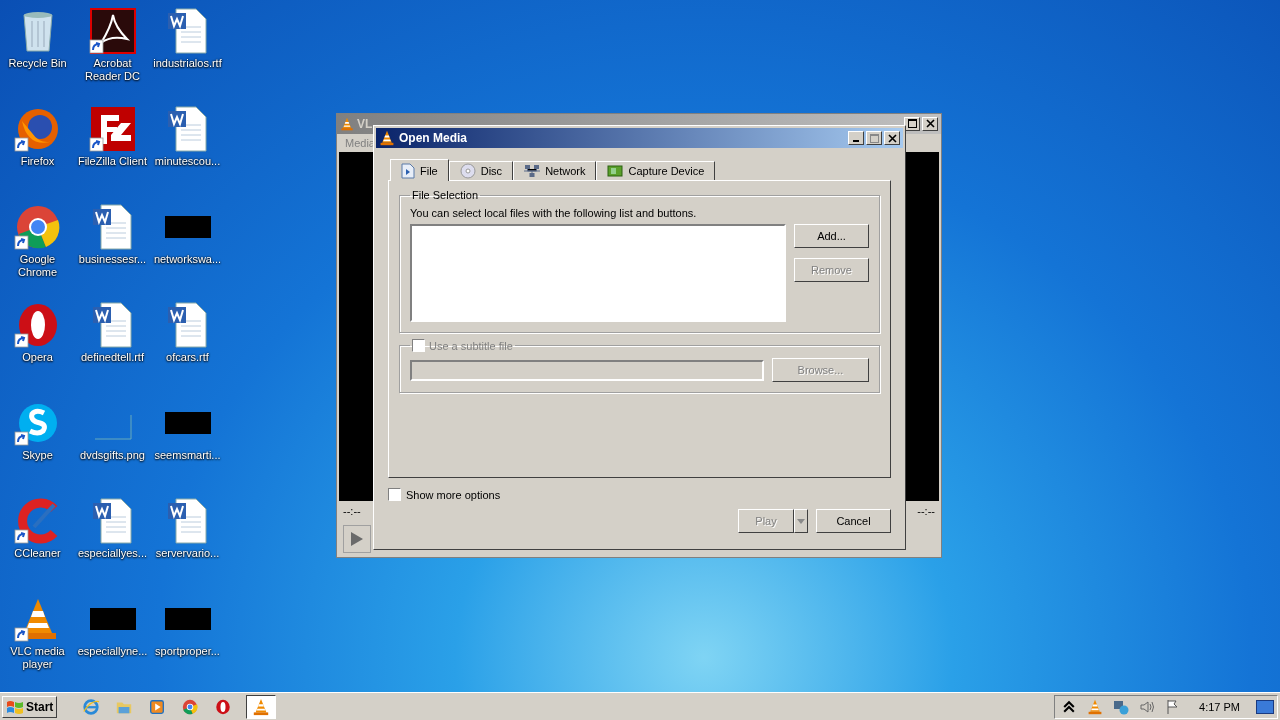  What do you see at coordinates (656, 170) in the screenshot?
I see `tab: Capture Device` at bounding box center [656, 170].